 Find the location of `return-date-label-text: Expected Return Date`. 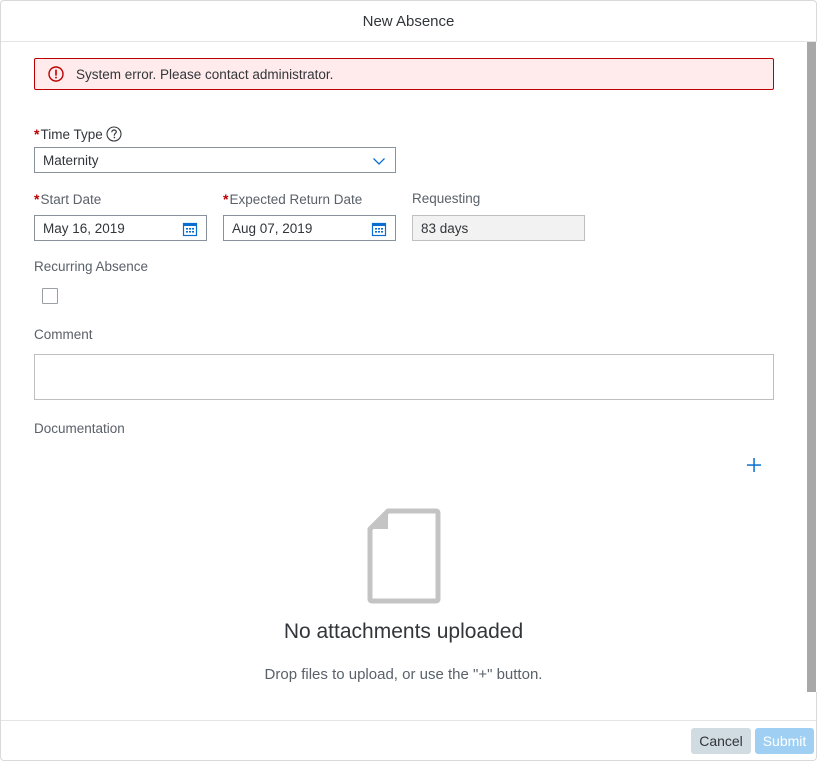

return-date-label-text: Expected Return Date is located at coordinates (296, 199).